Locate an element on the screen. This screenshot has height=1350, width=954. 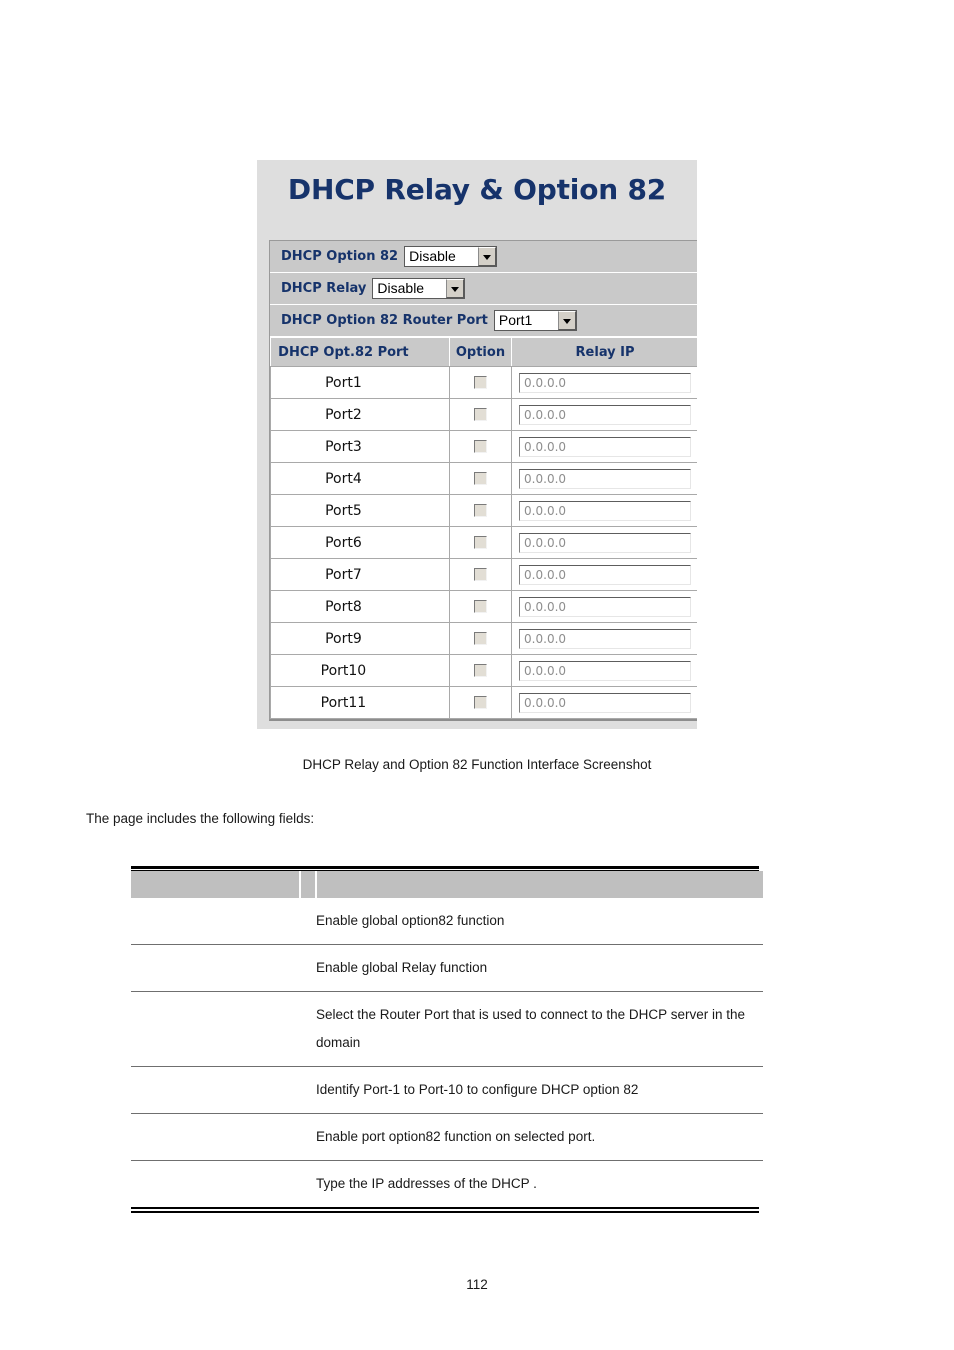
column-header-option: Option is located at coordinates (480, 352).